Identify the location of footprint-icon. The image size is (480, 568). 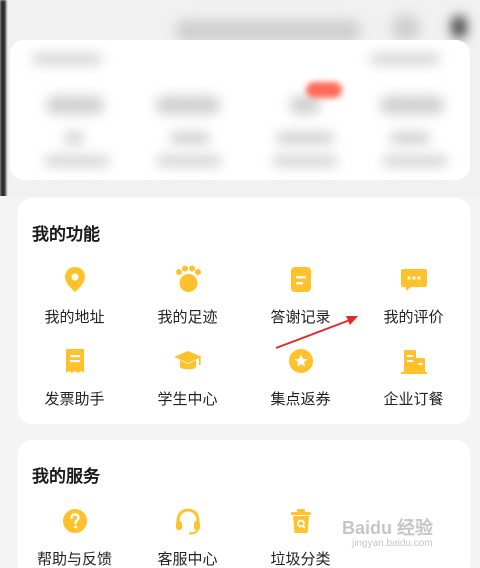
(188, 278).